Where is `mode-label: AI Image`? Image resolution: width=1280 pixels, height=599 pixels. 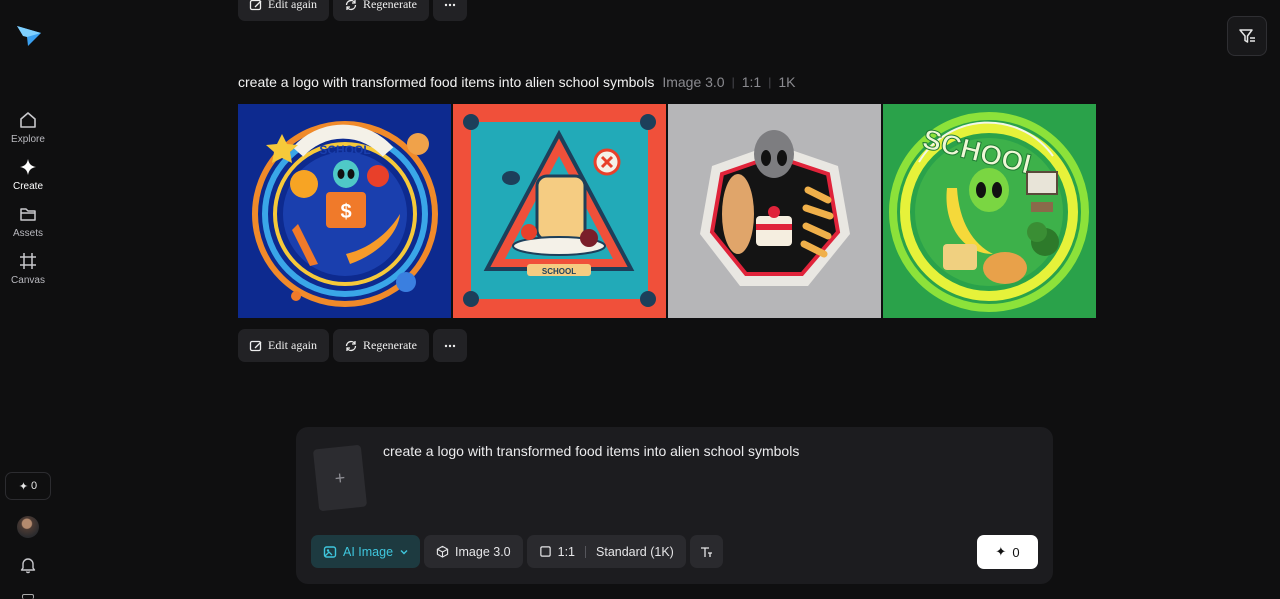
mode-label: AI Image is located at coordinates (368, 551).